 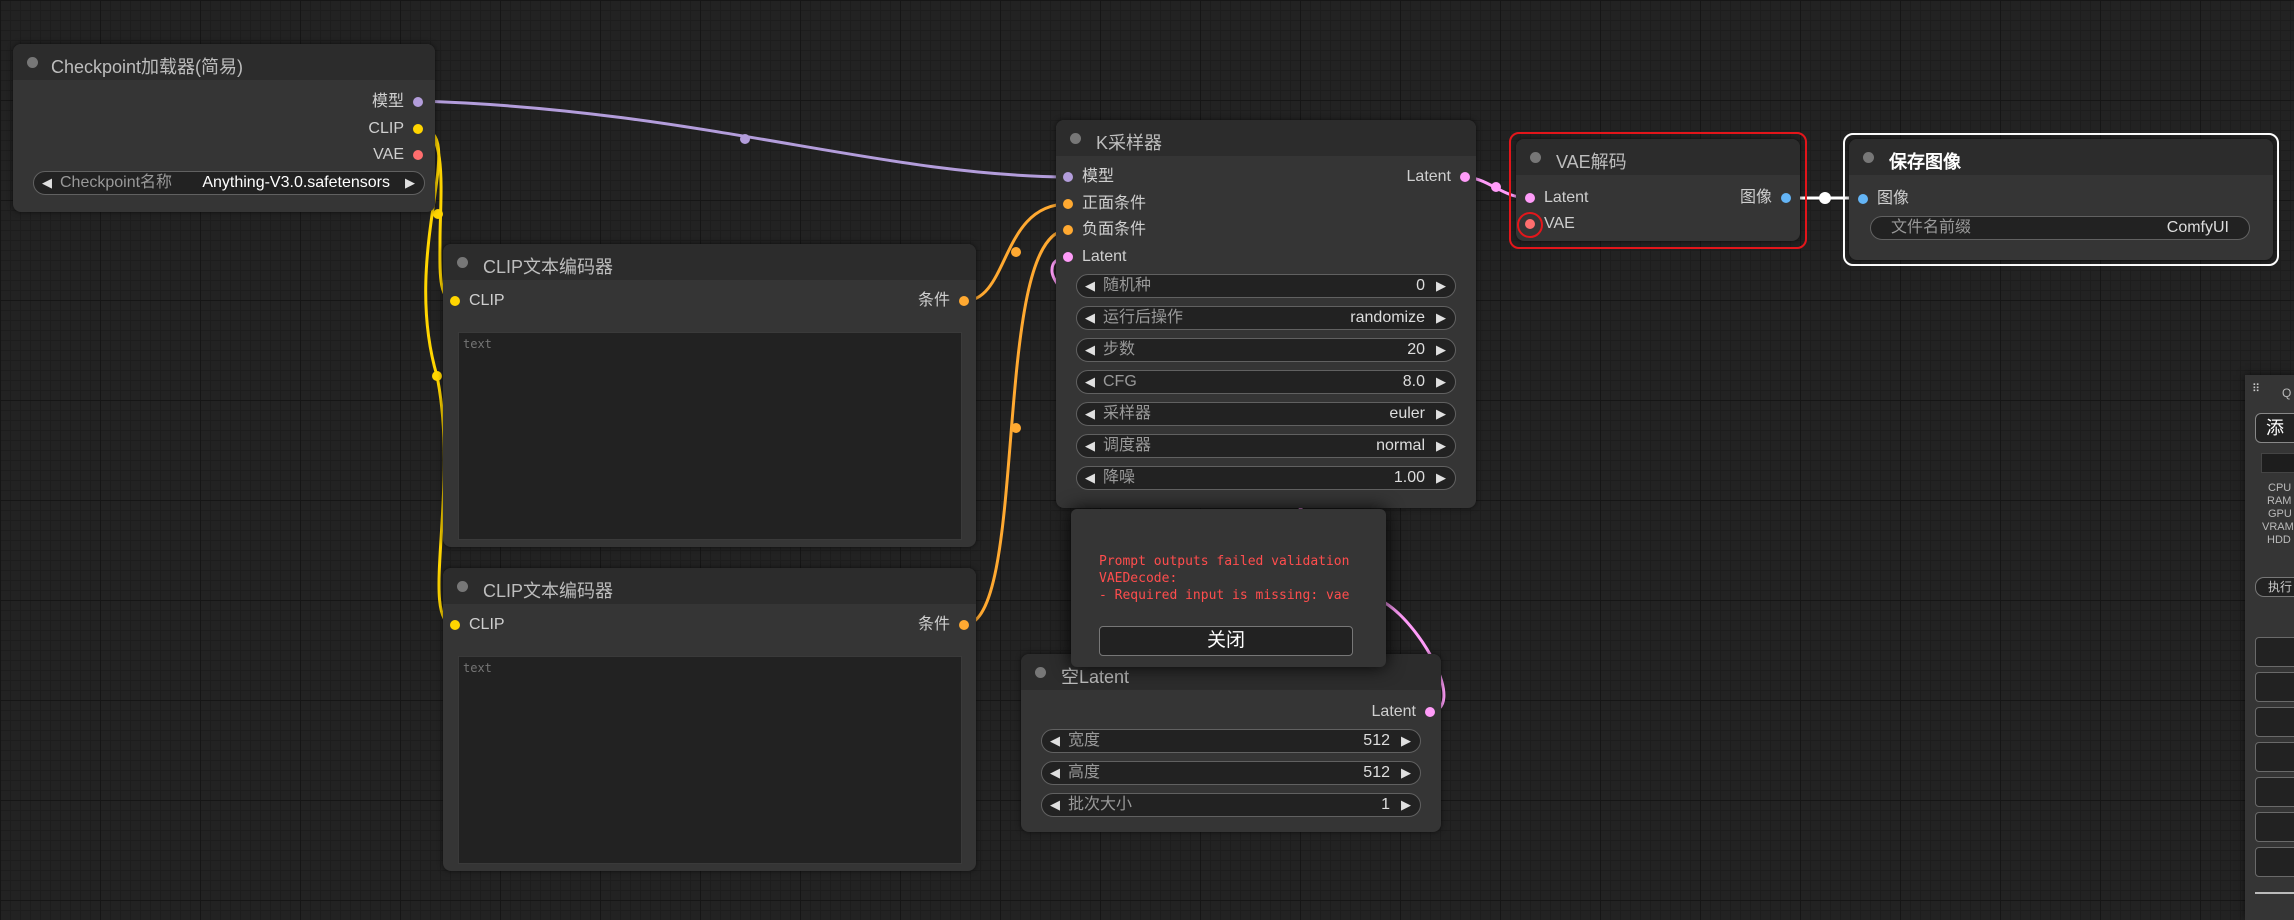 What do you see at coordinates (1266, 478) in the screenshot?
I see `denoise-widget: ◀ 降噪 1.00 ▶` at bounding box center [1266, 478].